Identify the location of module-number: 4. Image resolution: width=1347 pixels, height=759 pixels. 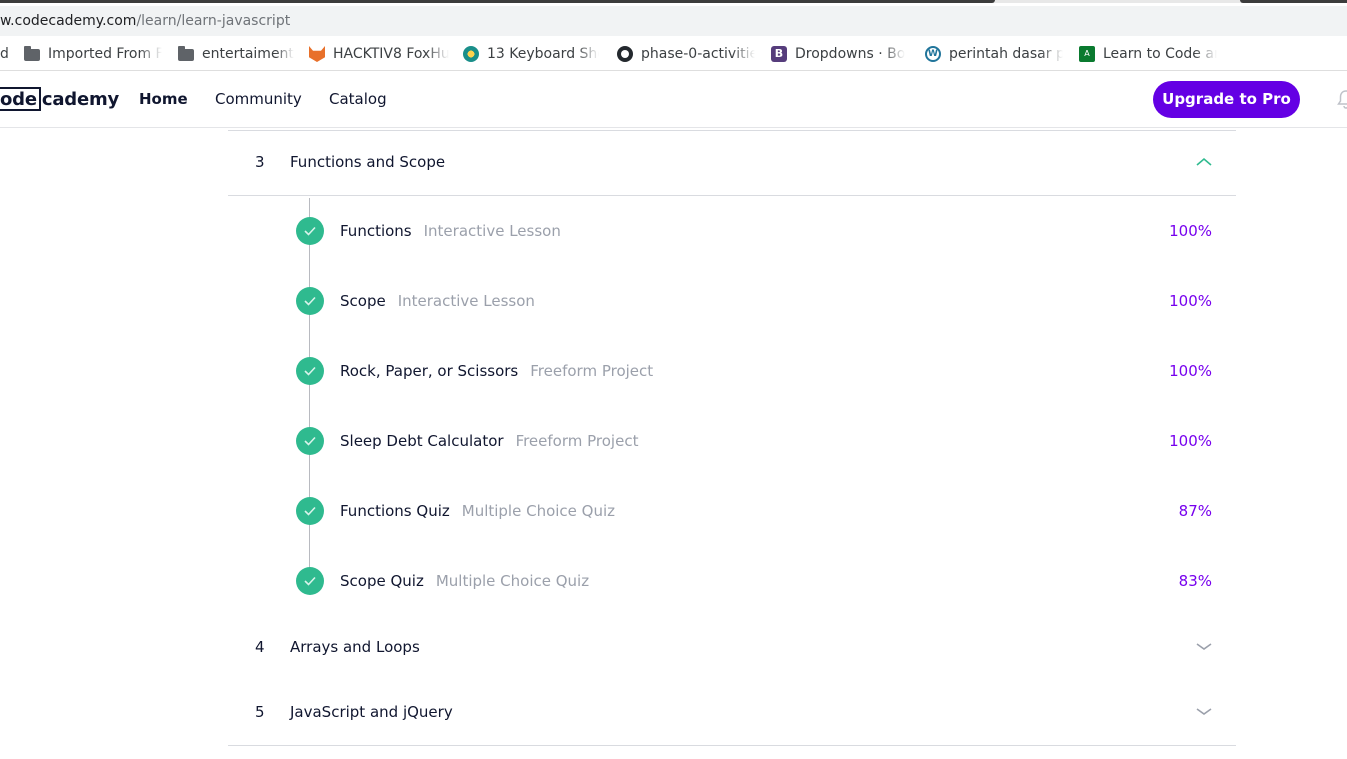
(260, 647).